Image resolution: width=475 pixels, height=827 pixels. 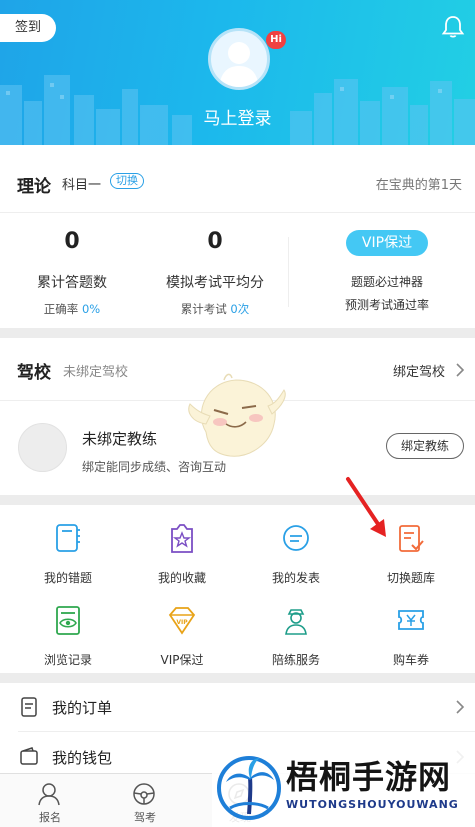 I want to click on school-status: 未绑定驾校, so click(x=96, y=372).